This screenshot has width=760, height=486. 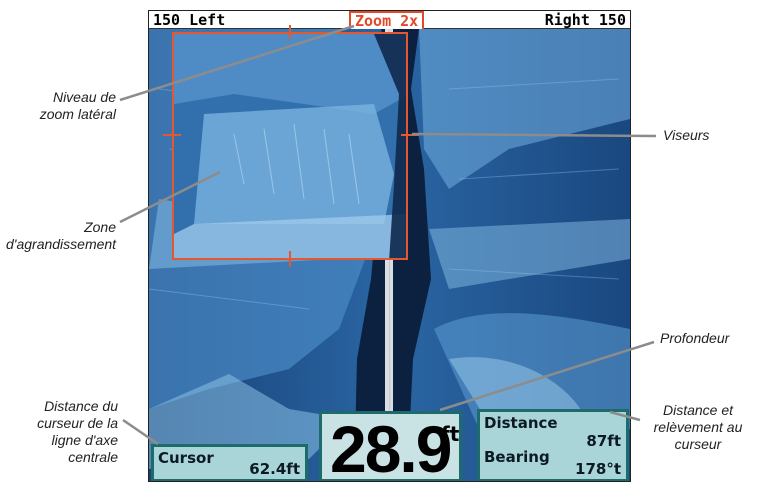 What do you see at coordinates (387, 21) in the screenshot?
I see `zoom-level-label: Zoom 2x` at bounding box center [387, 21].